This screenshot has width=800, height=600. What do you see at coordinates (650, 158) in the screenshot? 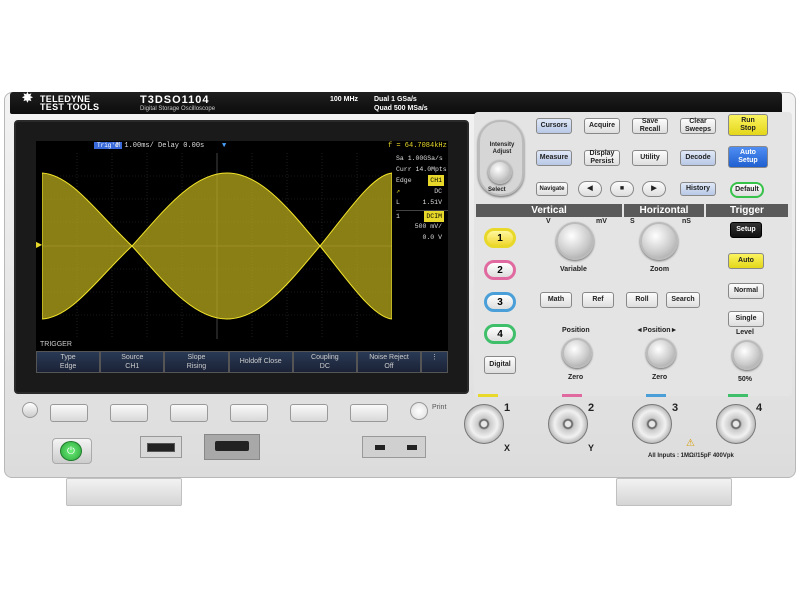
I see `utility-button: Utility` at bounding box center [650, 158].